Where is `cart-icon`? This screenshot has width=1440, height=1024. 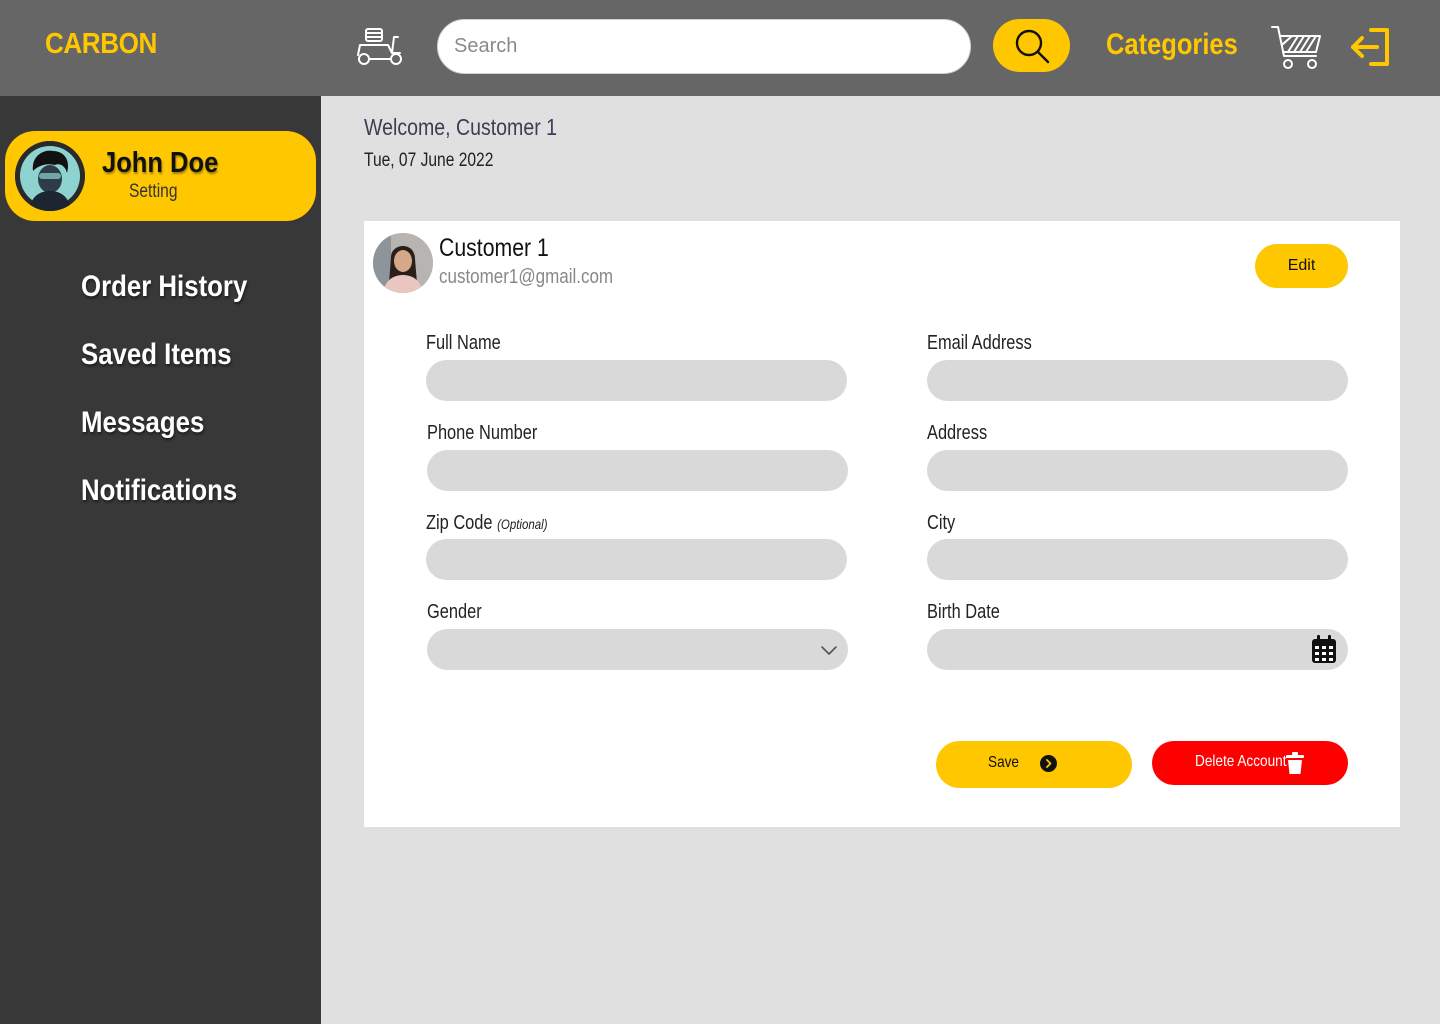
cart-icon is located at coordinates (1296, 47).